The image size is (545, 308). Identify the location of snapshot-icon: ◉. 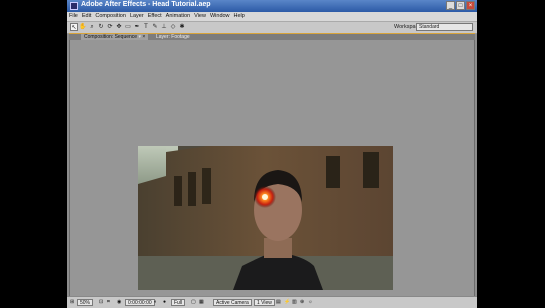
(119, 302).